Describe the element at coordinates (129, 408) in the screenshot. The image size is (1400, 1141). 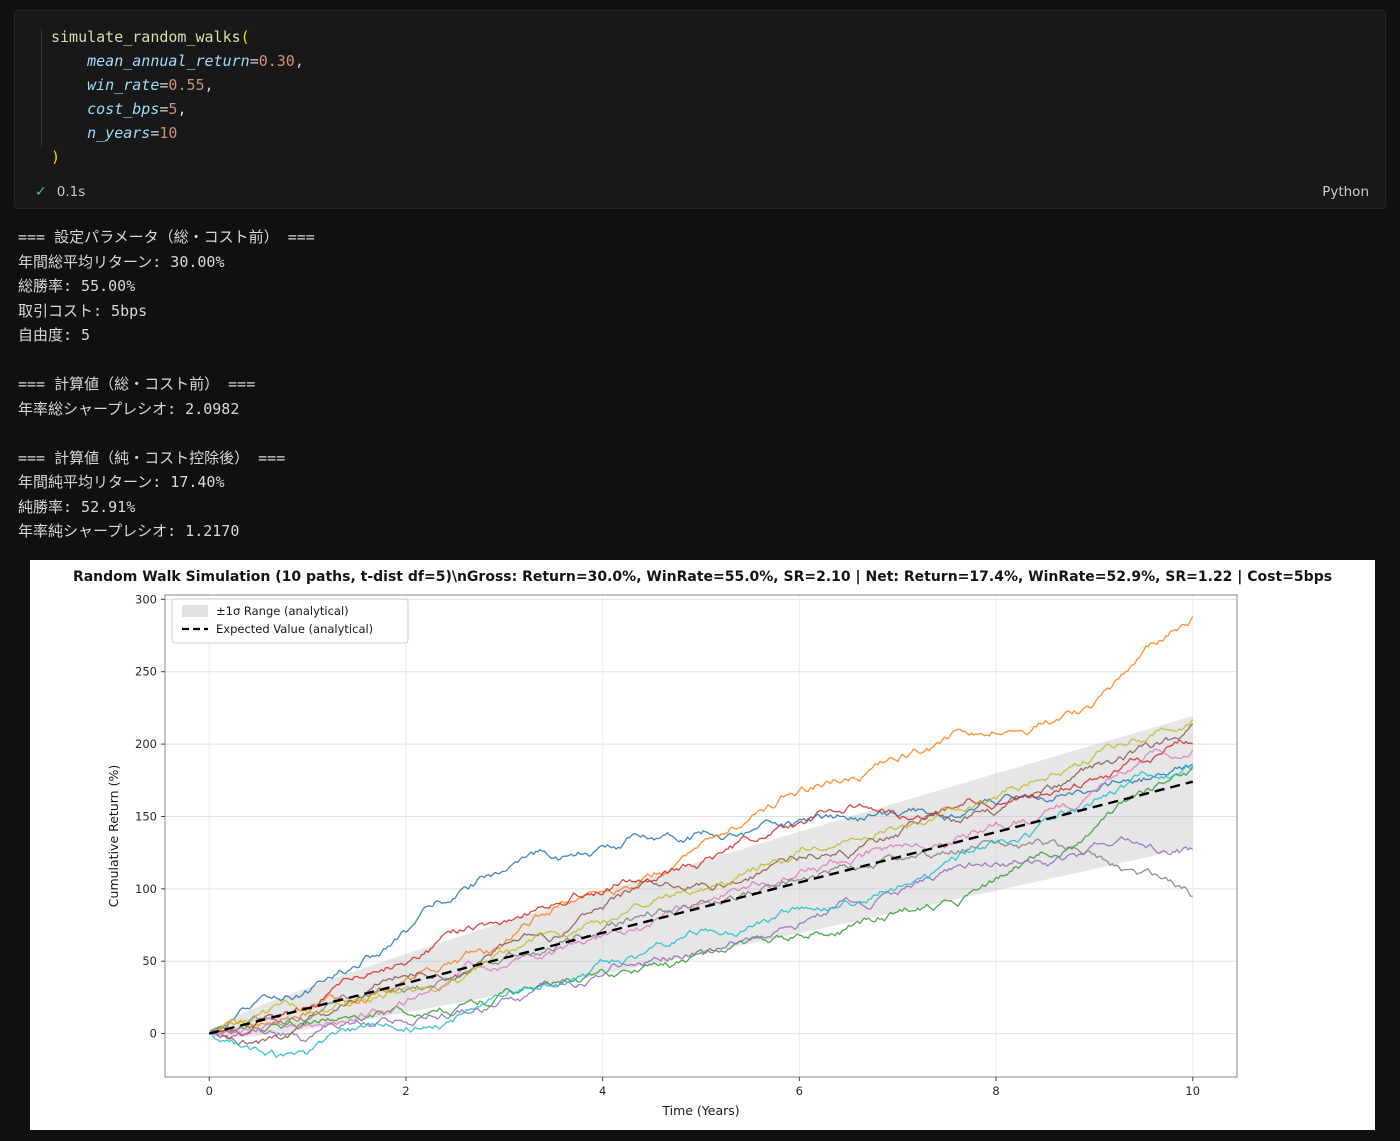
I see `output-line: 年率総シャープレシオ: 2.0982` at that location.